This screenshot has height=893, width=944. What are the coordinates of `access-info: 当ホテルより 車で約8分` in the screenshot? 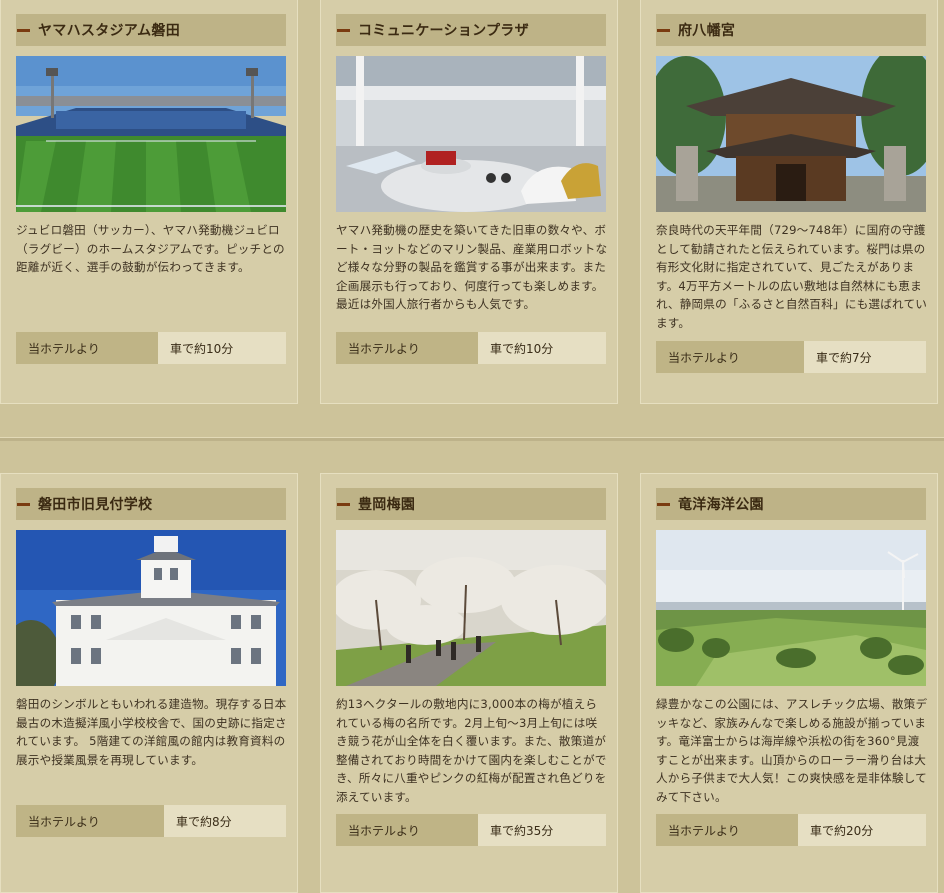 It's located at (151, 821).